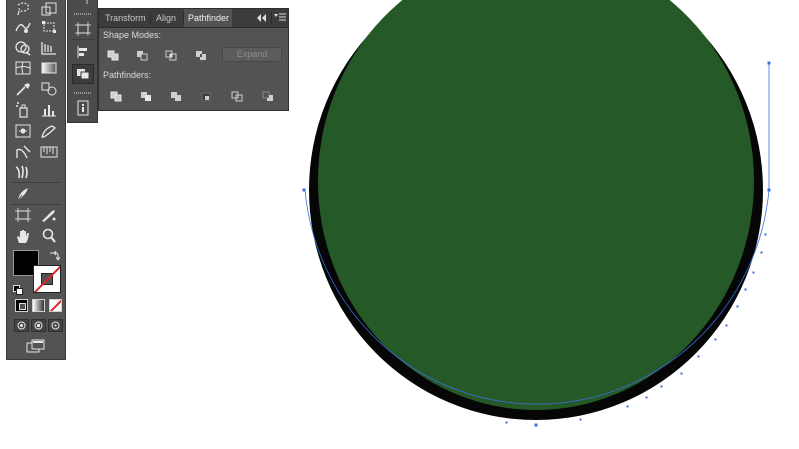 The image size is (799, 449). Describe the element at coordinates (142, 55) in the screenshot. I see `minus-front-icon` at that location.